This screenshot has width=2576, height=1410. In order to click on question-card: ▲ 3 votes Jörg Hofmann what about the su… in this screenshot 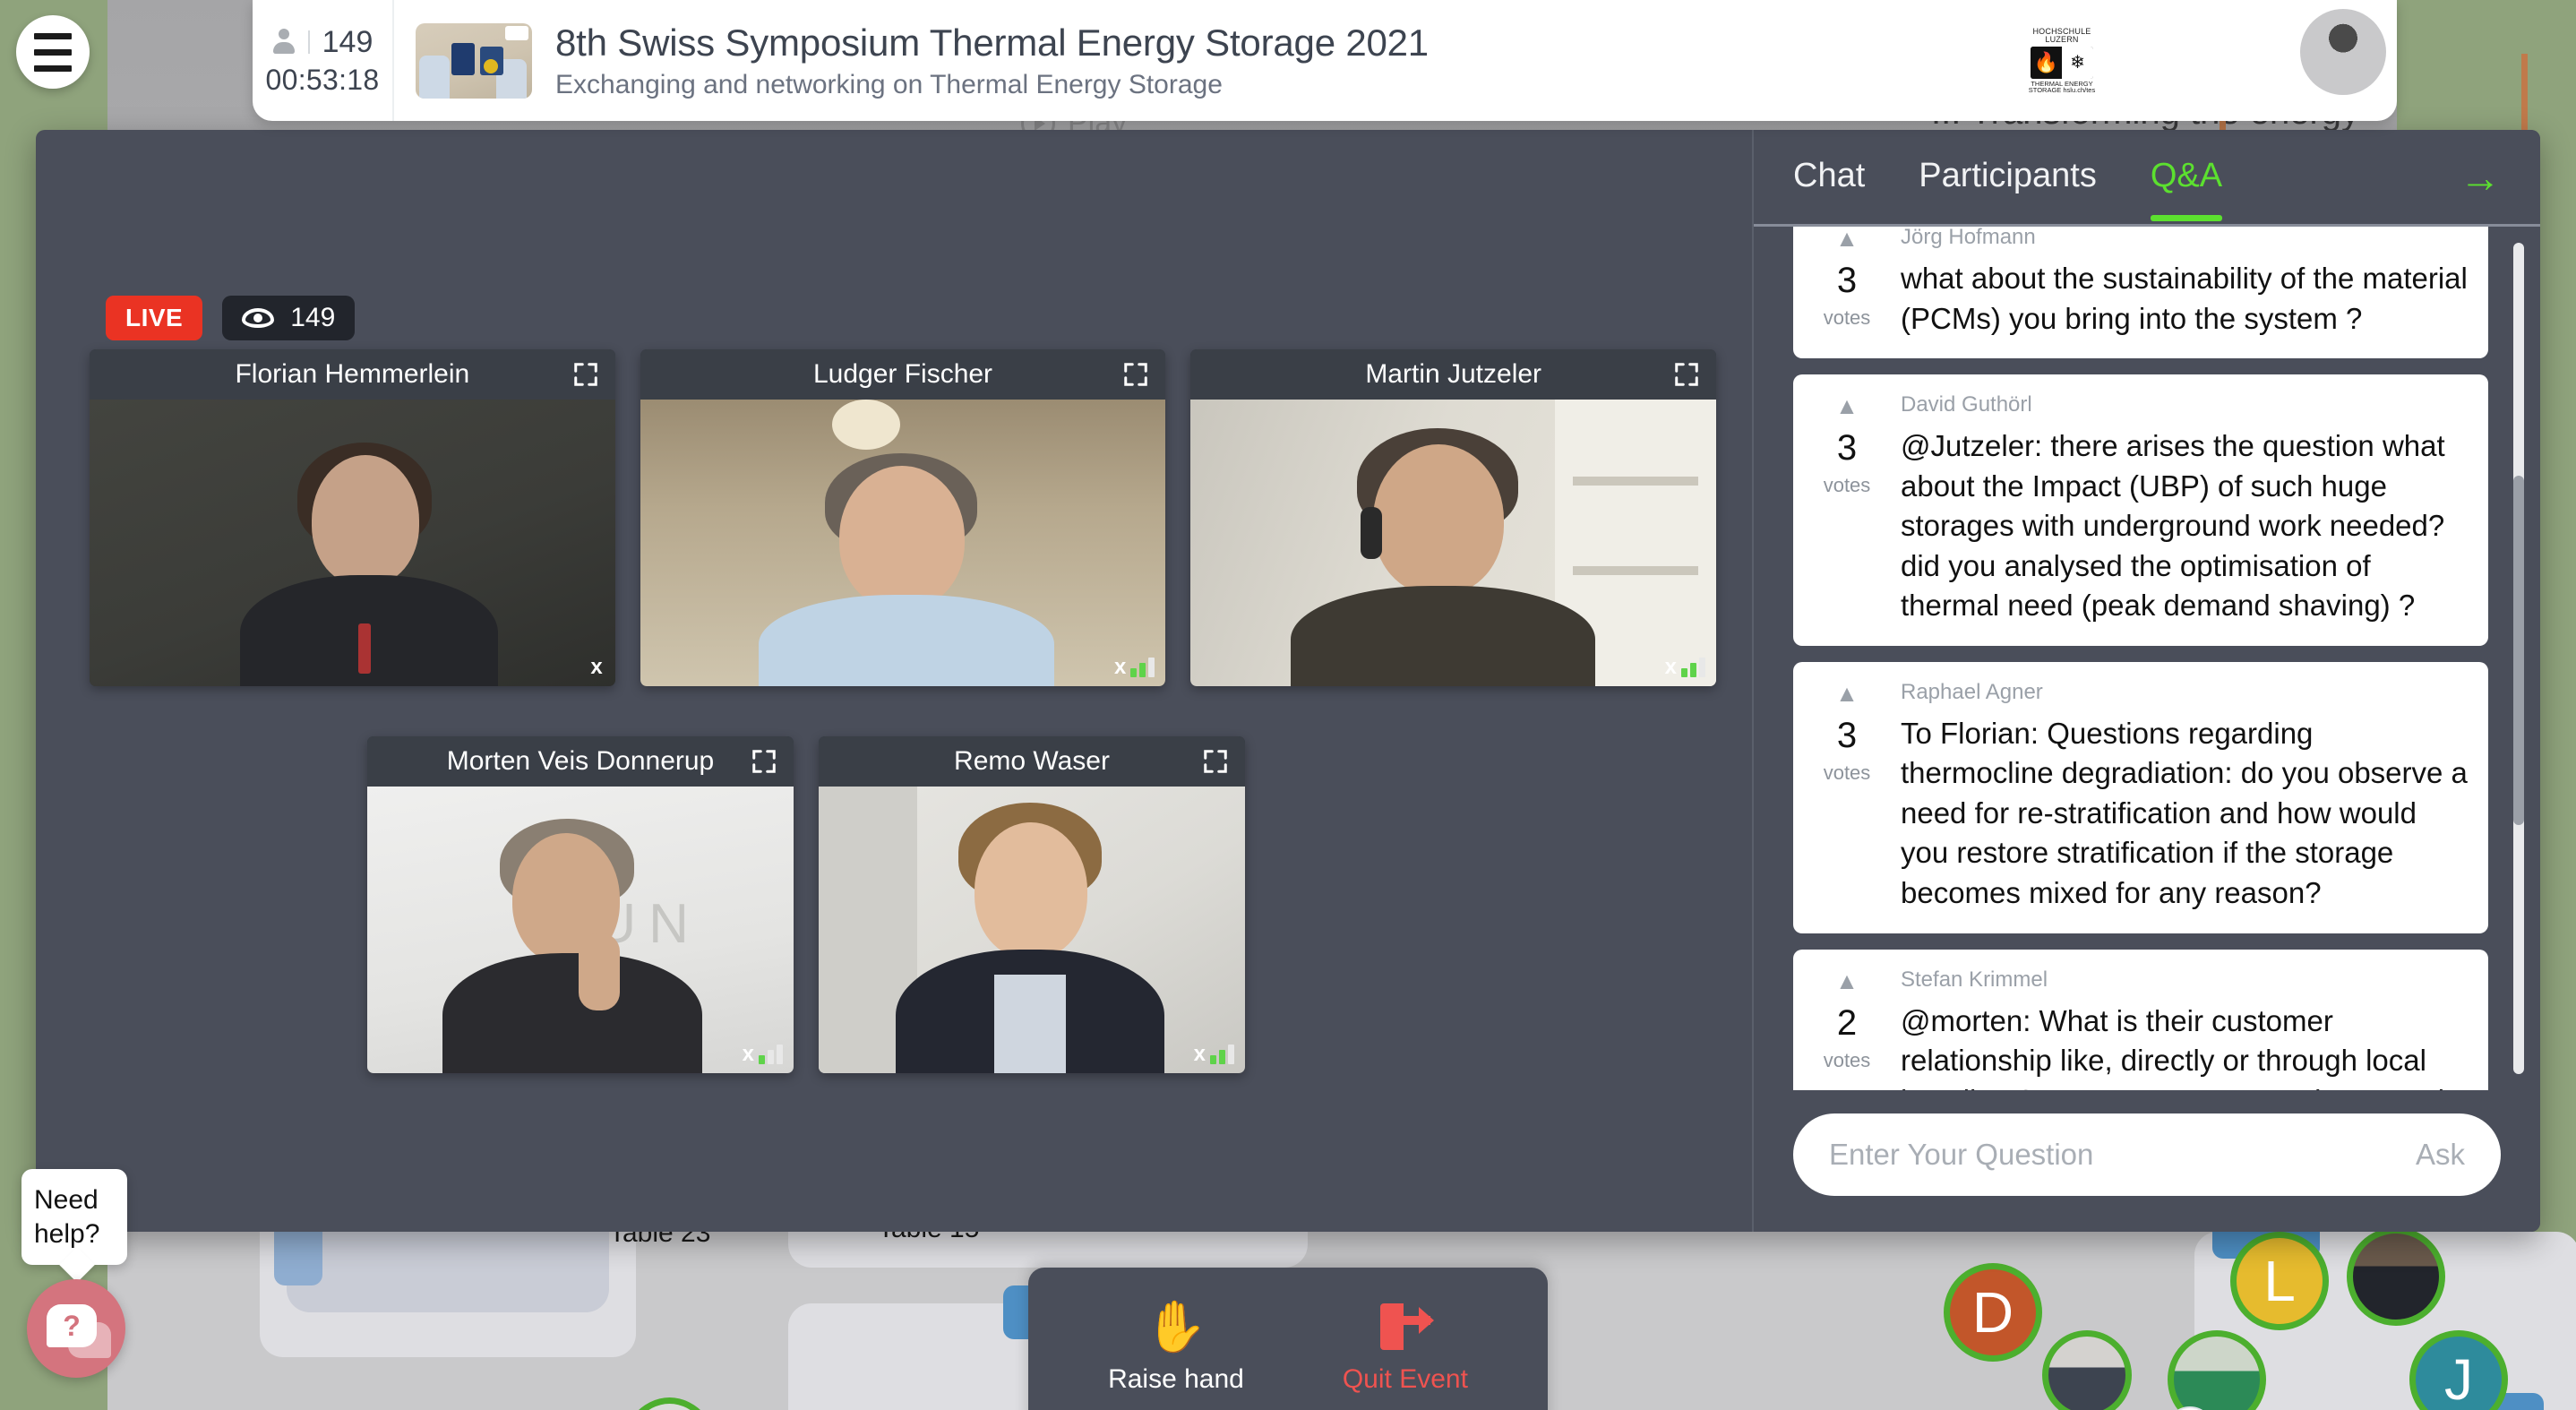, I will do `click(2140, 293)`.